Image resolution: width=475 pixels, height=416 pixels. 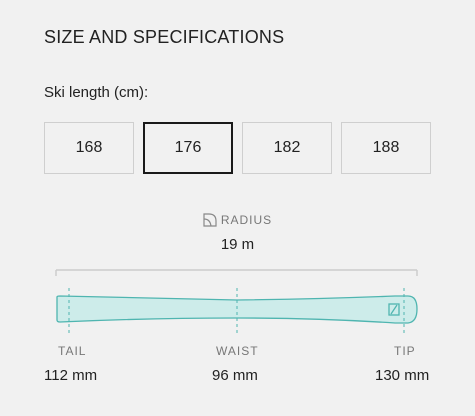 What do you see at coordinates (246, 220) in the screenshot?
I see `radius-label: RADIUS` at bounding box center [246, 220].